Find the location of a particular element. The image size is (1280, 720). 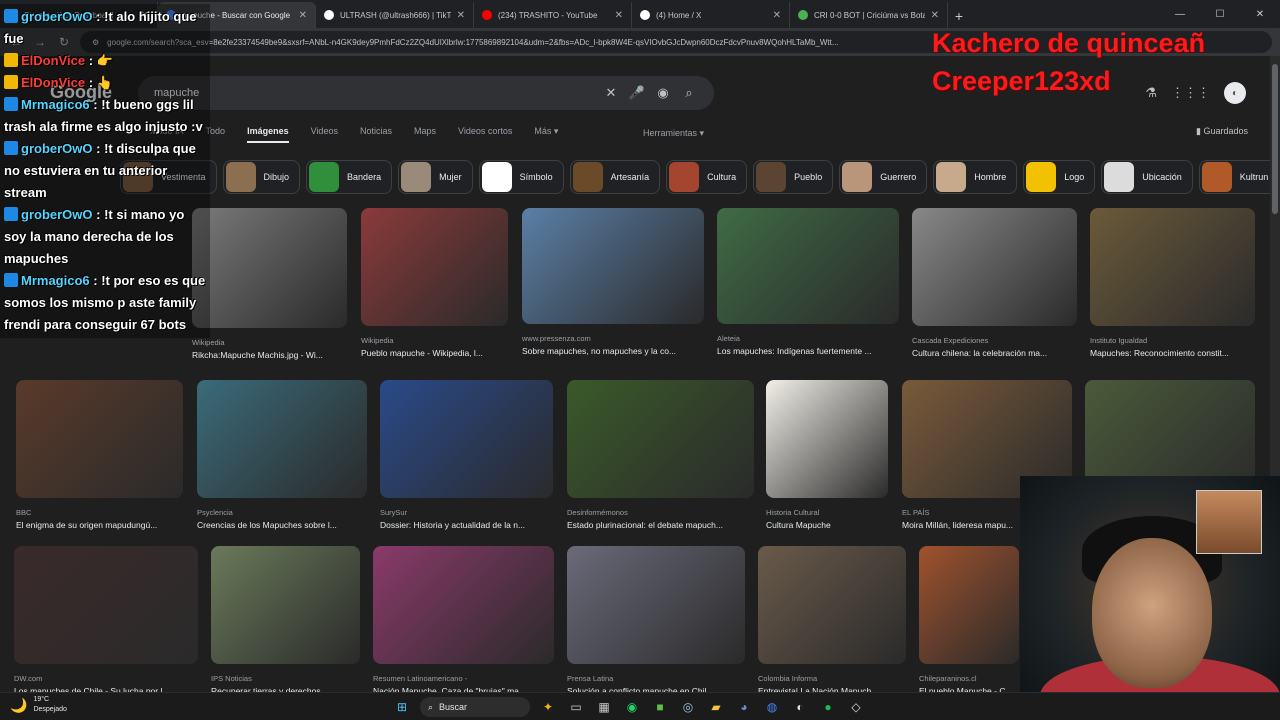

refine-chip: Ubicación is located at coordinates (1147, 177).